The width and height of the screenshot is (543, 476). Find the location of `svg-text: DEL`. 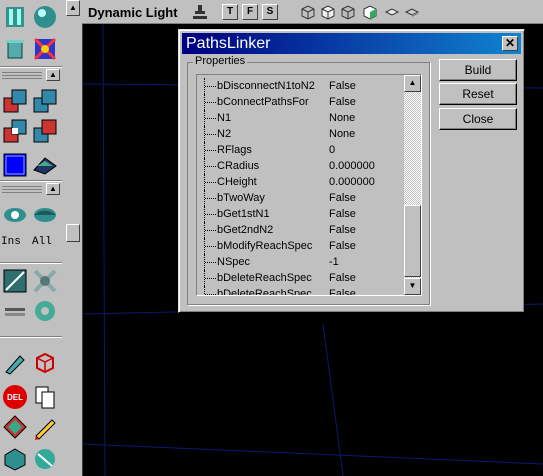

svg-text: DEL is located at coordinates (15, 397).